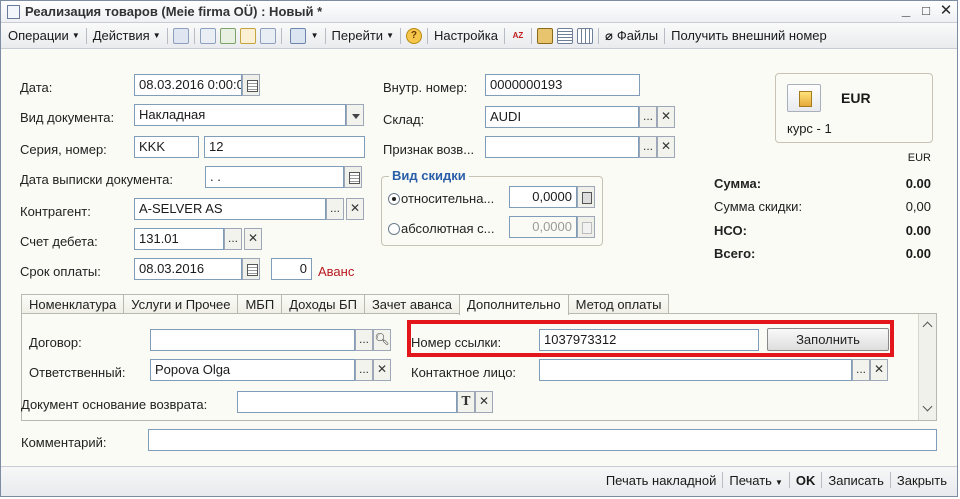 The height and width of the screenshot is (499, 960). What do you see at coordinates (518, 36) in the screenshot?
I see `sort-az-icon: AZ` at bounding box center [518, 36].